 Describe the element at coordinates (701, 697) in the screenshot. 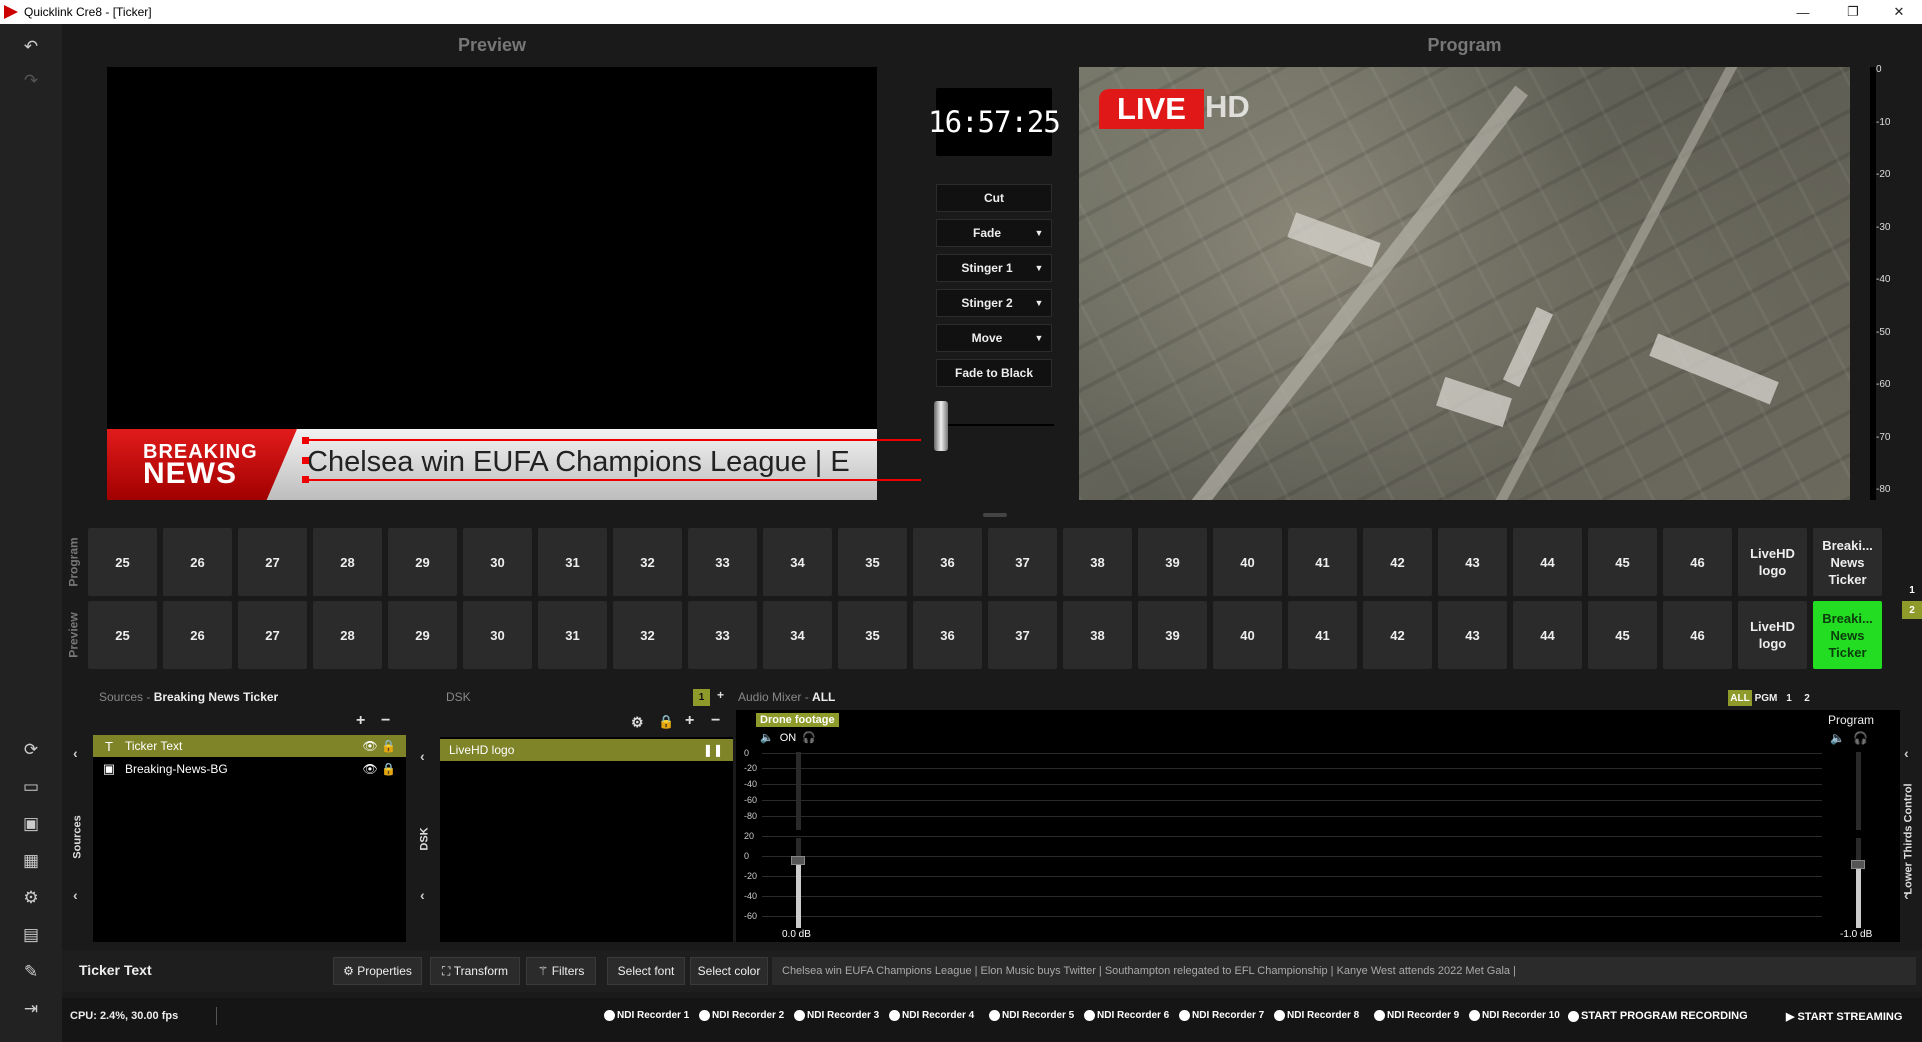

I see `dsk-page-badge: 1` at that location.